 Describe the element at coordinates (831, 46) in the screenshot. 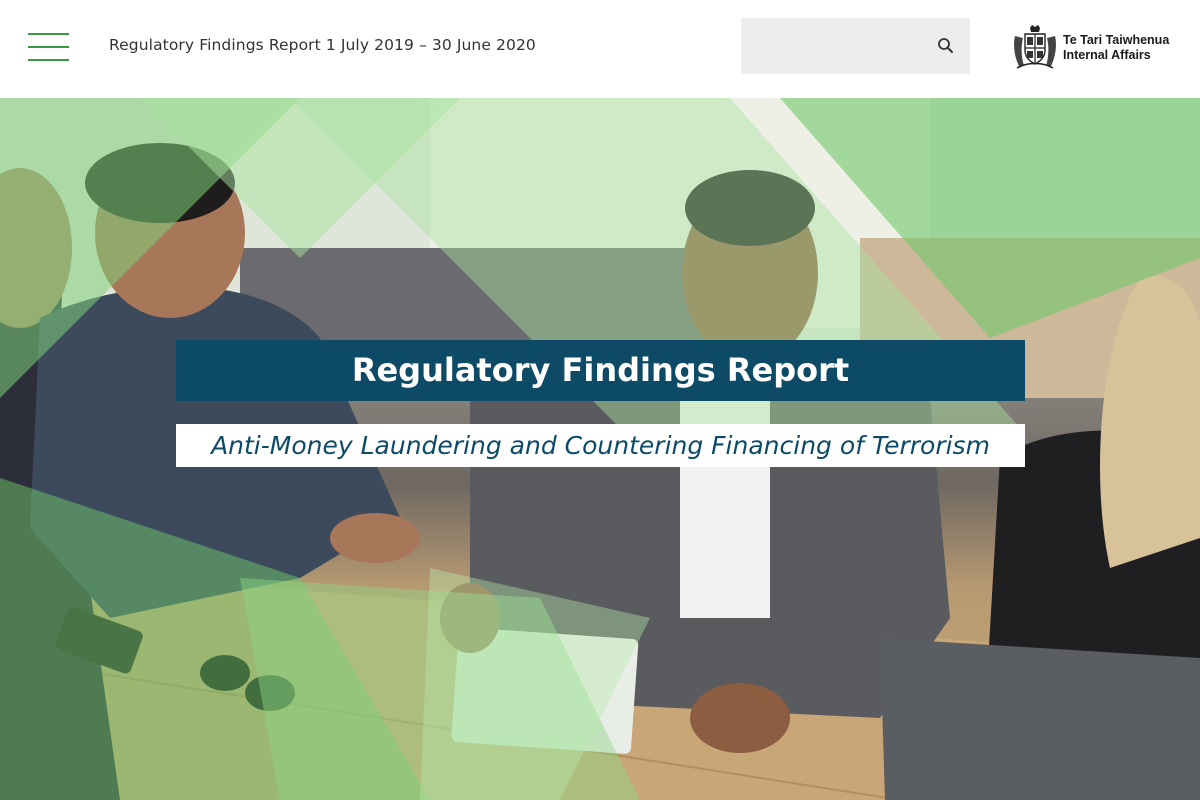

I see `search-input` at that location.